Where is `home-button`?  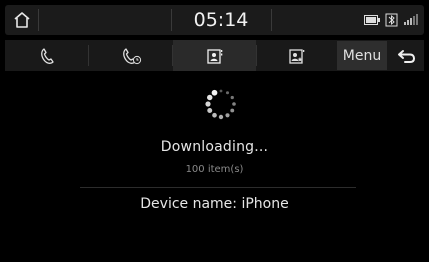
home-button is located at coordinates (21, 20).